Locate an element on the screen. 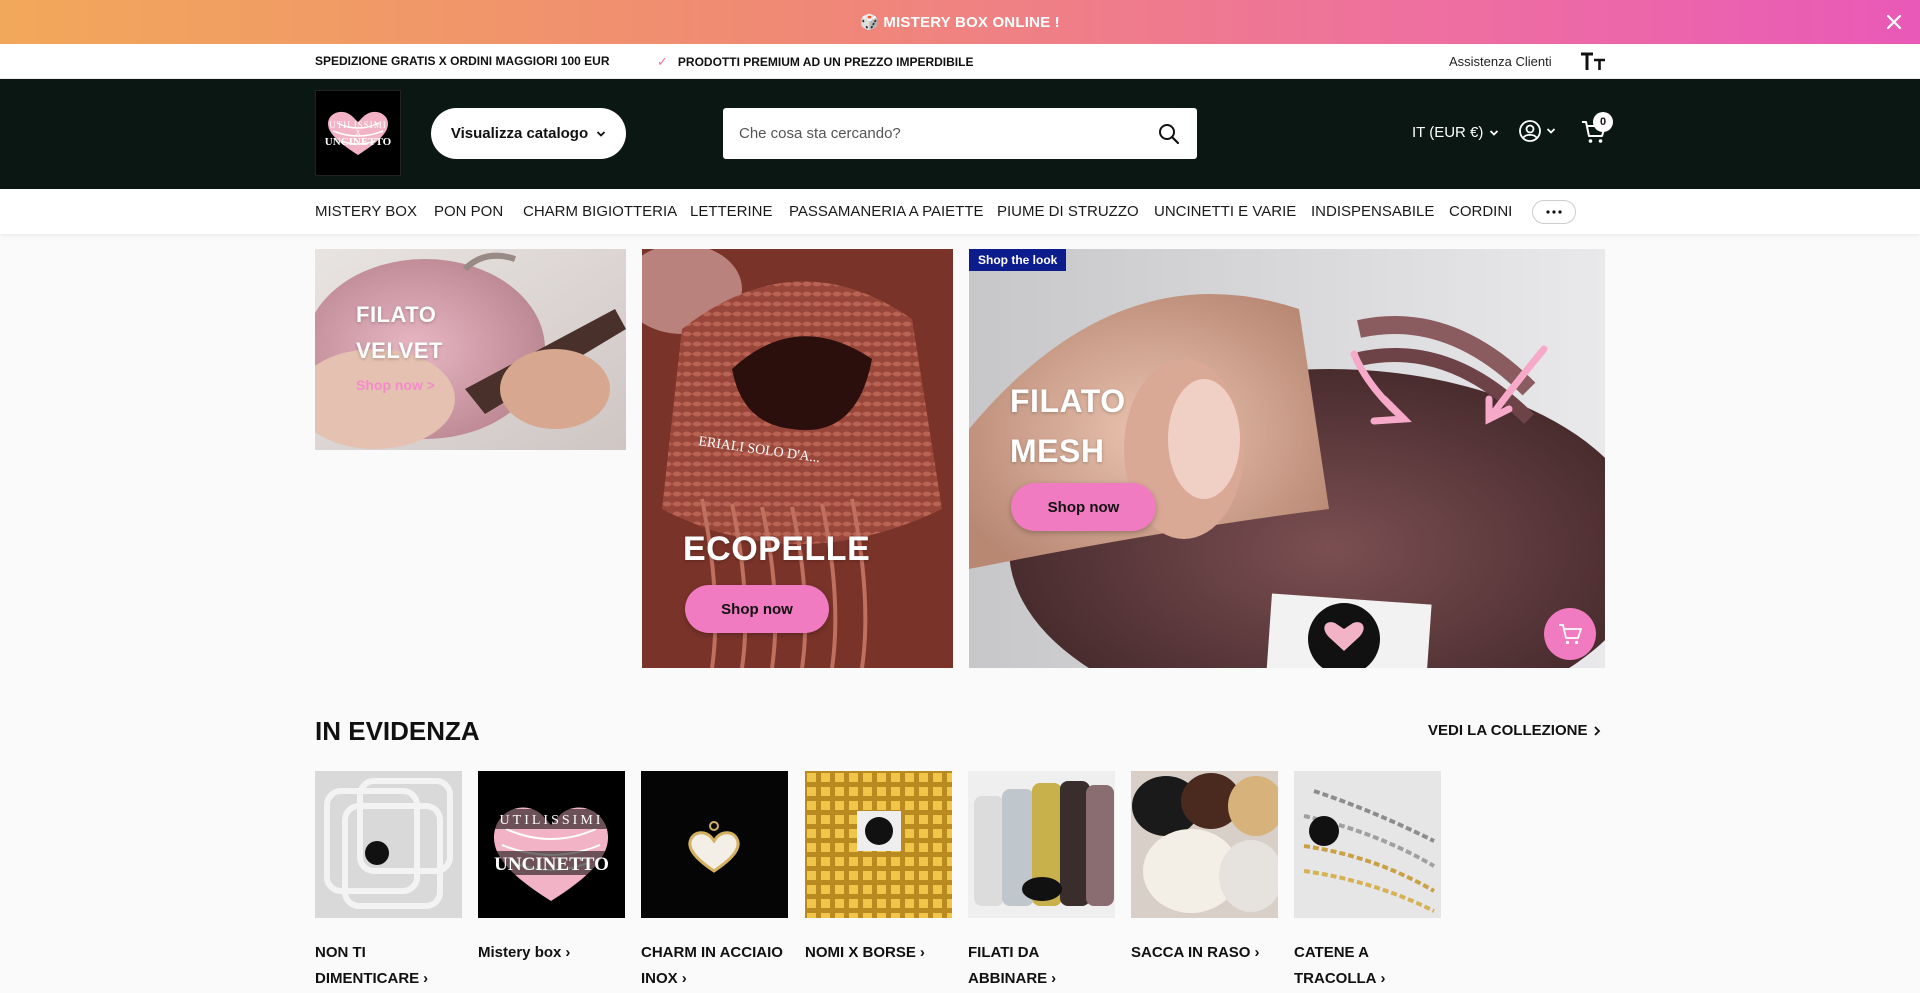  mesh-shop-button: Shop now is located at coordinates (1083, 507).